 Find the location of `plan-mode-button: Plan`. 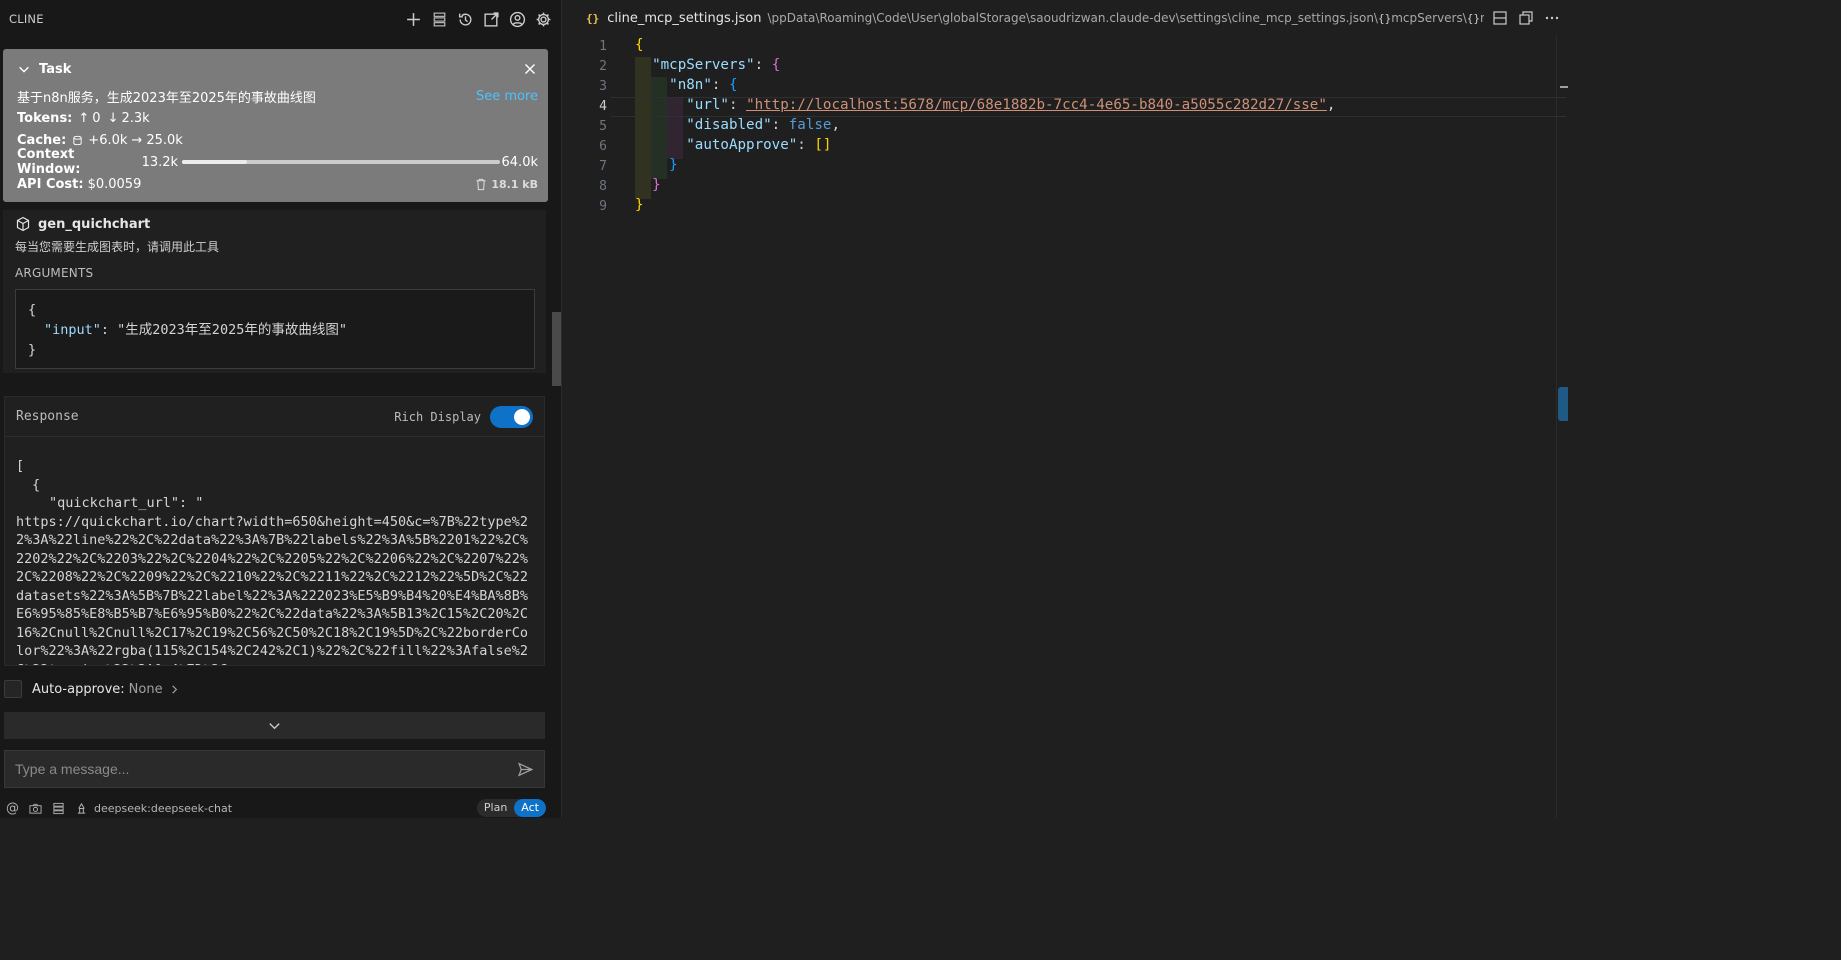

plan-mode-button: Plan is located at coordinates (495, 808).